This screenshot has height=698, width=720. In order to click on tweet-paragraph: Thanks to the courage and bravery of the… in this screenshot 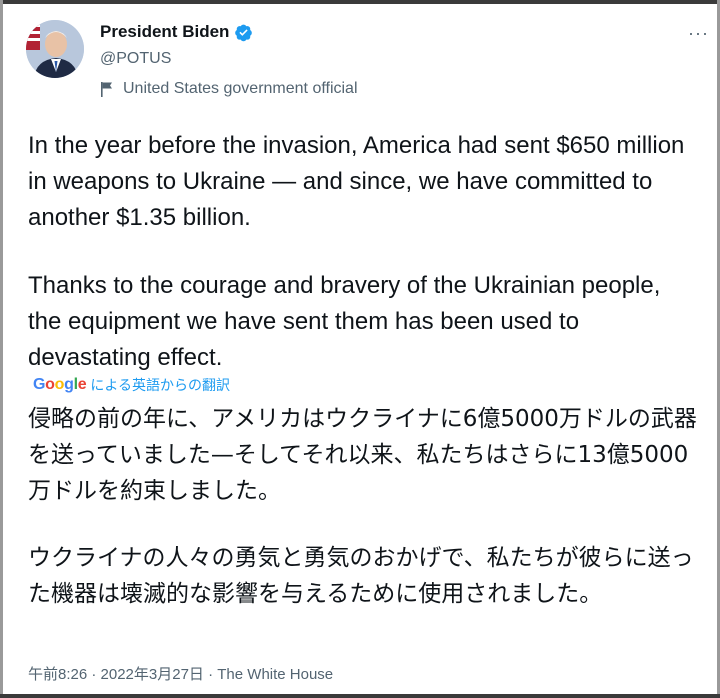, I will do `click(344, 321)`.